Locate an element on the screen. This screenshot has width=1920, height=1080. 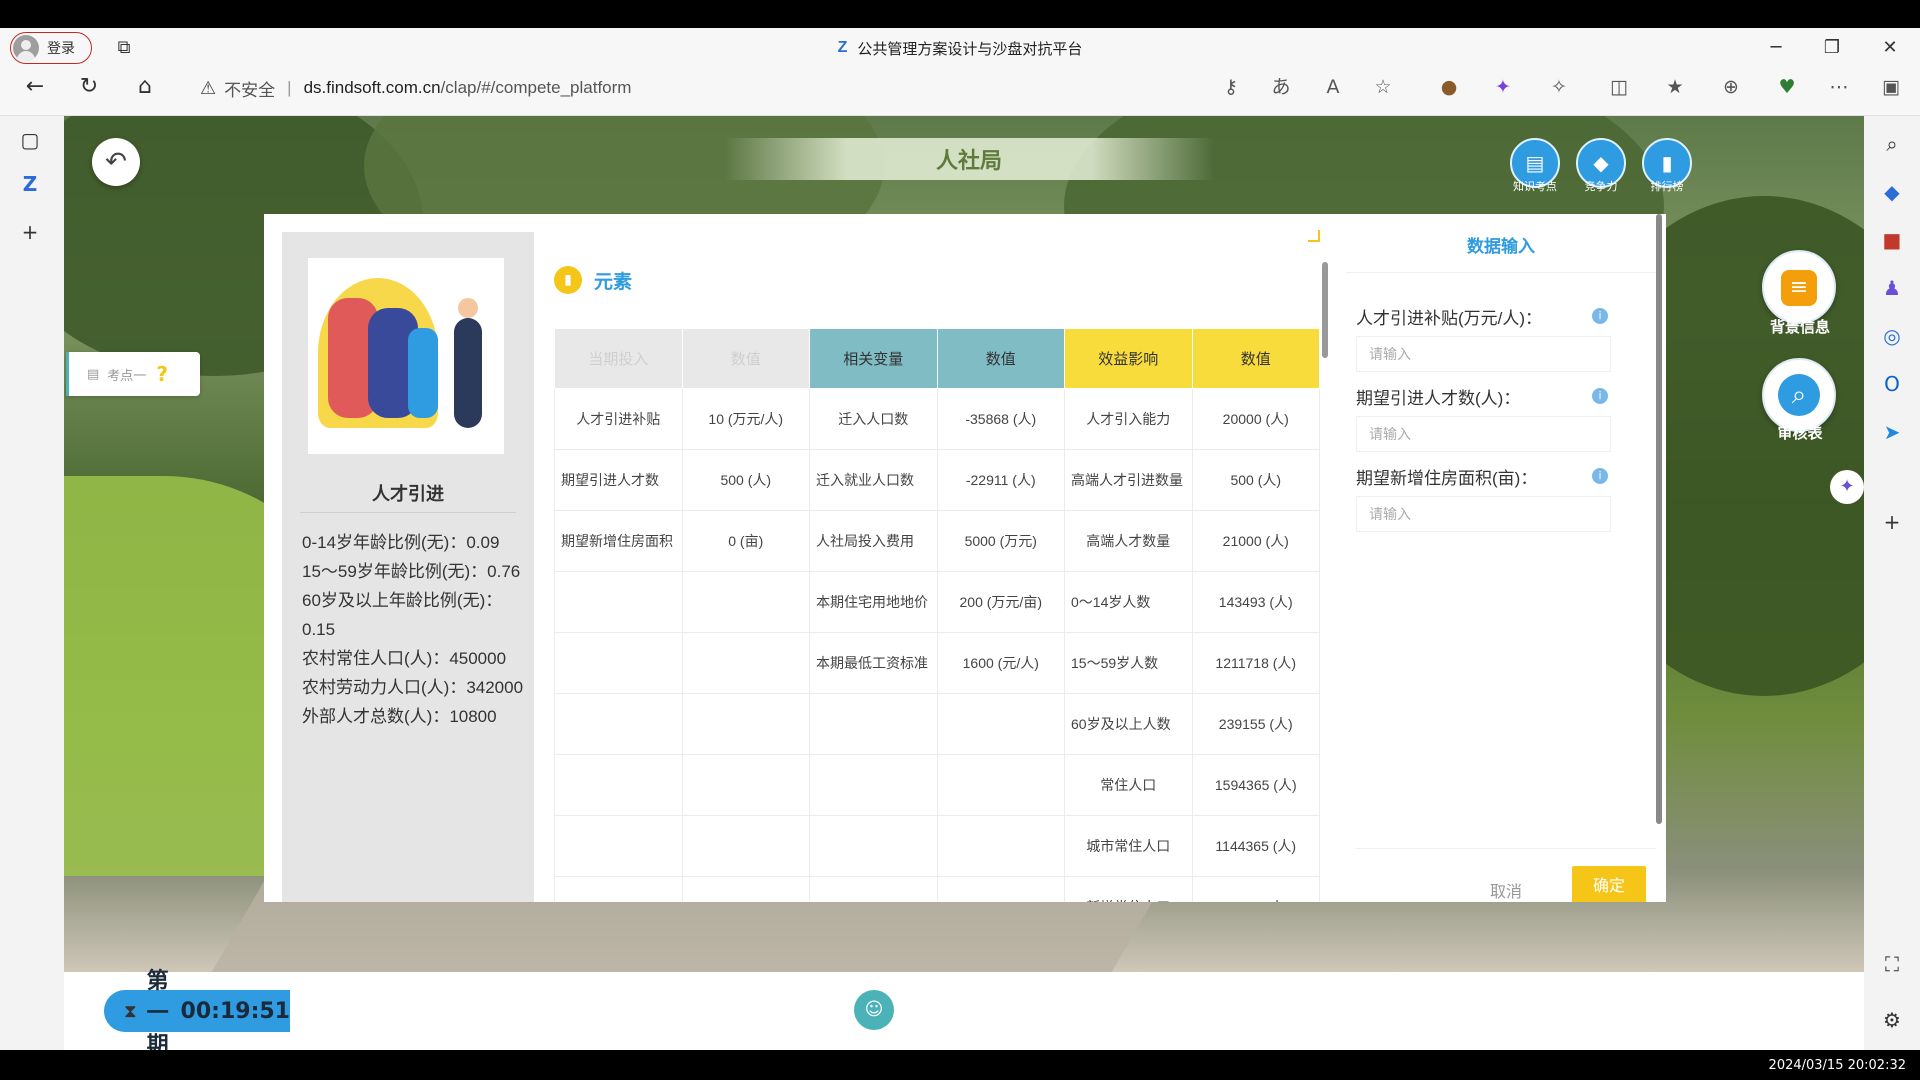
table-scrollbar is located at coordinates (1325, 310).